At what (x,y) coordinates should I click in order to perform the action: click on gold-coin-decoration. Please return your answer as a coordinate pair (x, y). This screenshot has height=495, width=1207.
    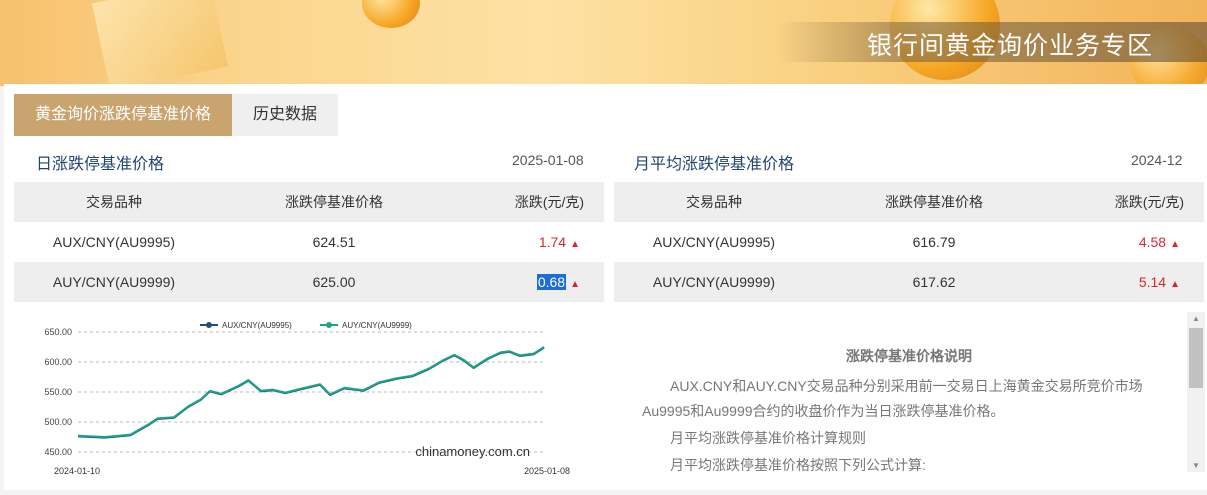
    Looking at the image, I should click on (391, 14).